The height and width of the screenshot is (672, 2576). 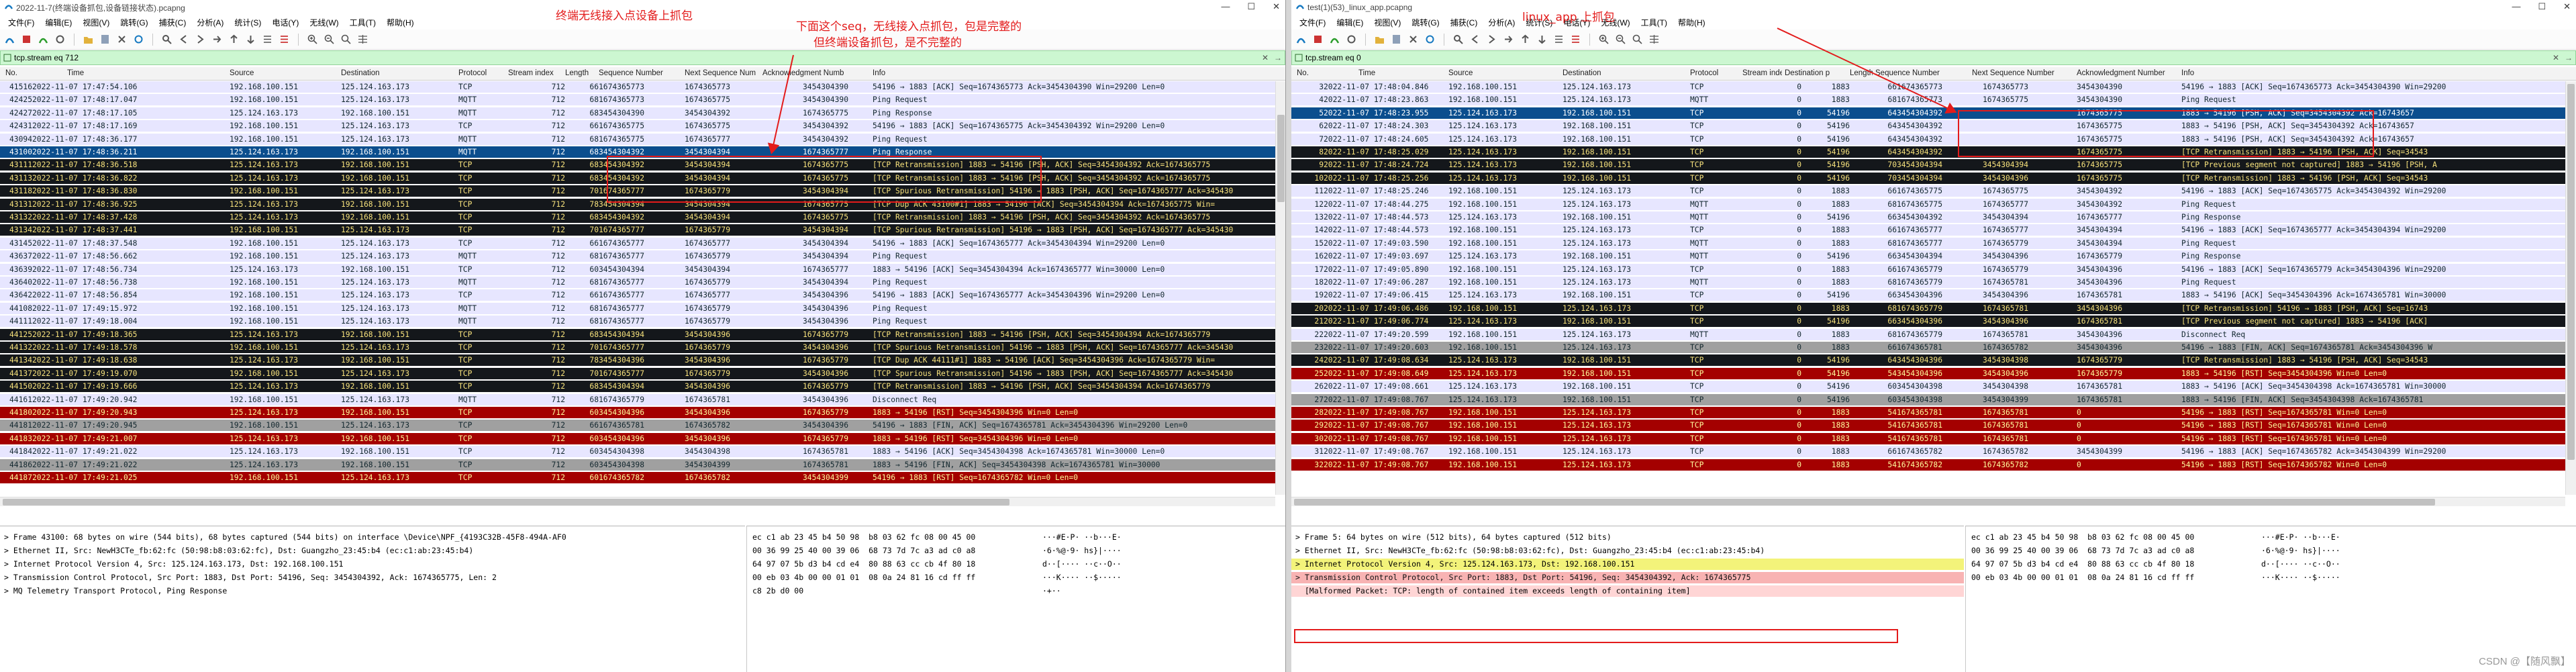 What do you see at coordinates (285, 22) in the screenshot?
I see `menu-item: 电话(Y)` at bounding box center [285, 22].